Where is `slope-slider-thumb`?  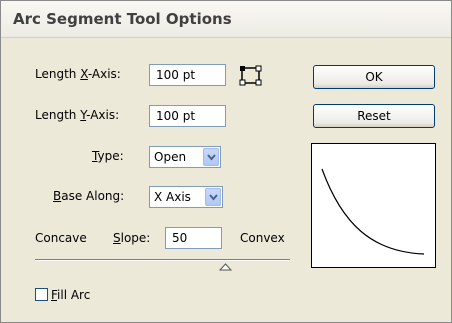
slope-slider-thumb is located at coordinates (225, 267).